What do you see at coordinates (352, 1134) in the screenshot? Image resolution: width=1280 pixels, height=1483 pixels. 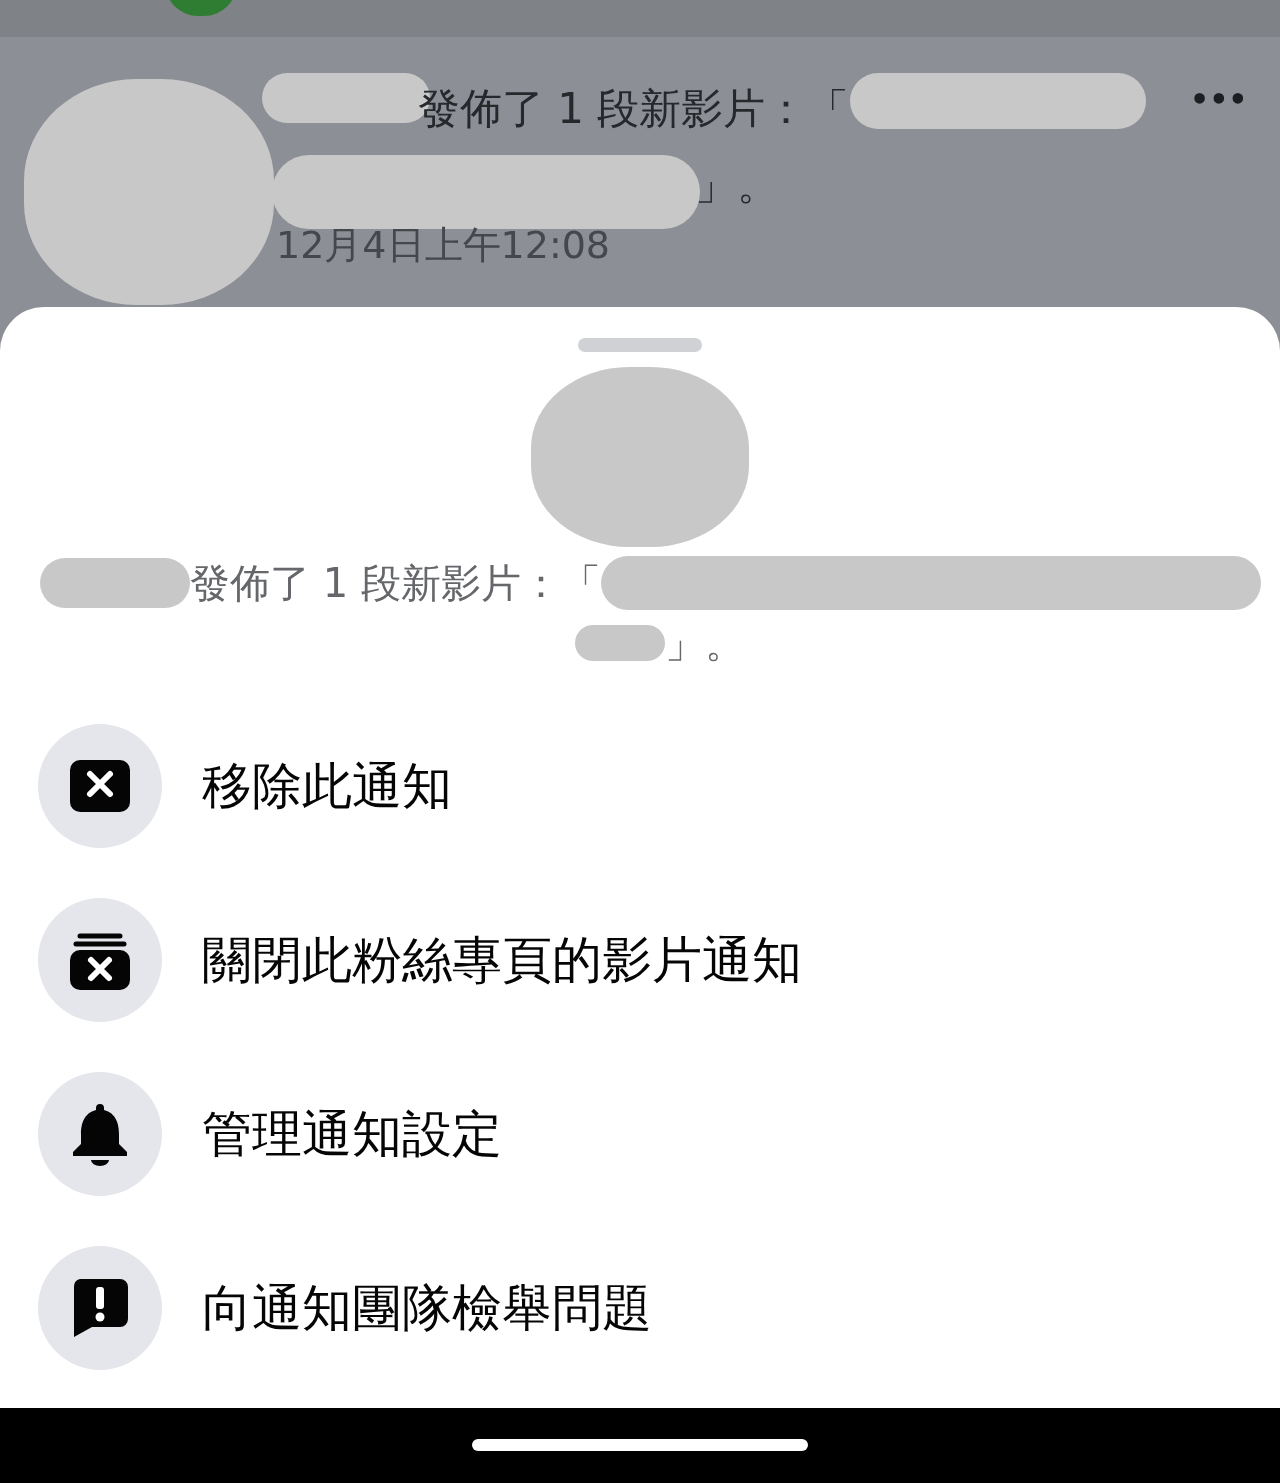 I see `menu-item-label: 管理通知設定` at bounding box center [352, 1134].